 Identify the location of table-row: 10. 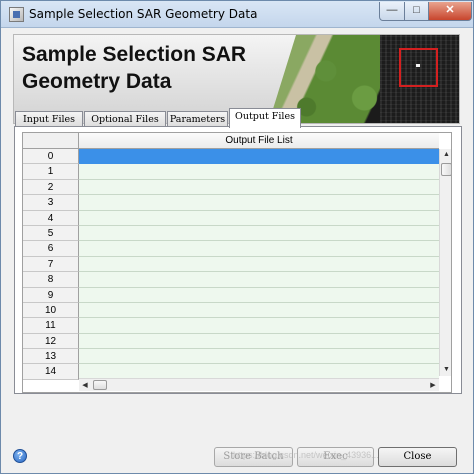
(231, 310).